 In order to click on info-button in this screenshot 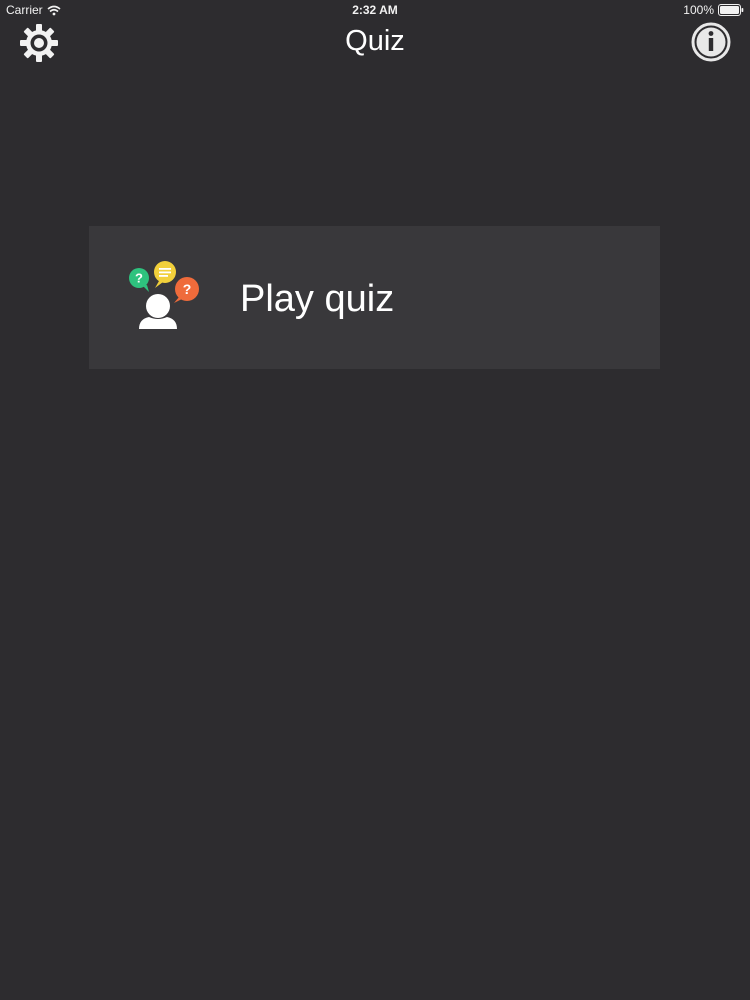, I will do `click(711, 42)`.